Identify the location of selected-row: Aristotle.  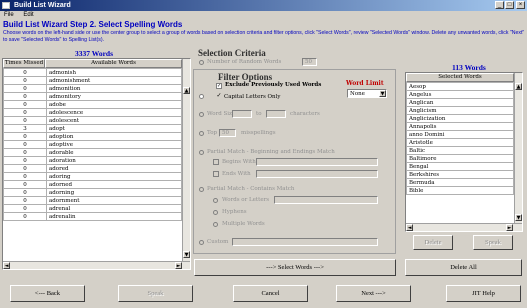
(460, 142).